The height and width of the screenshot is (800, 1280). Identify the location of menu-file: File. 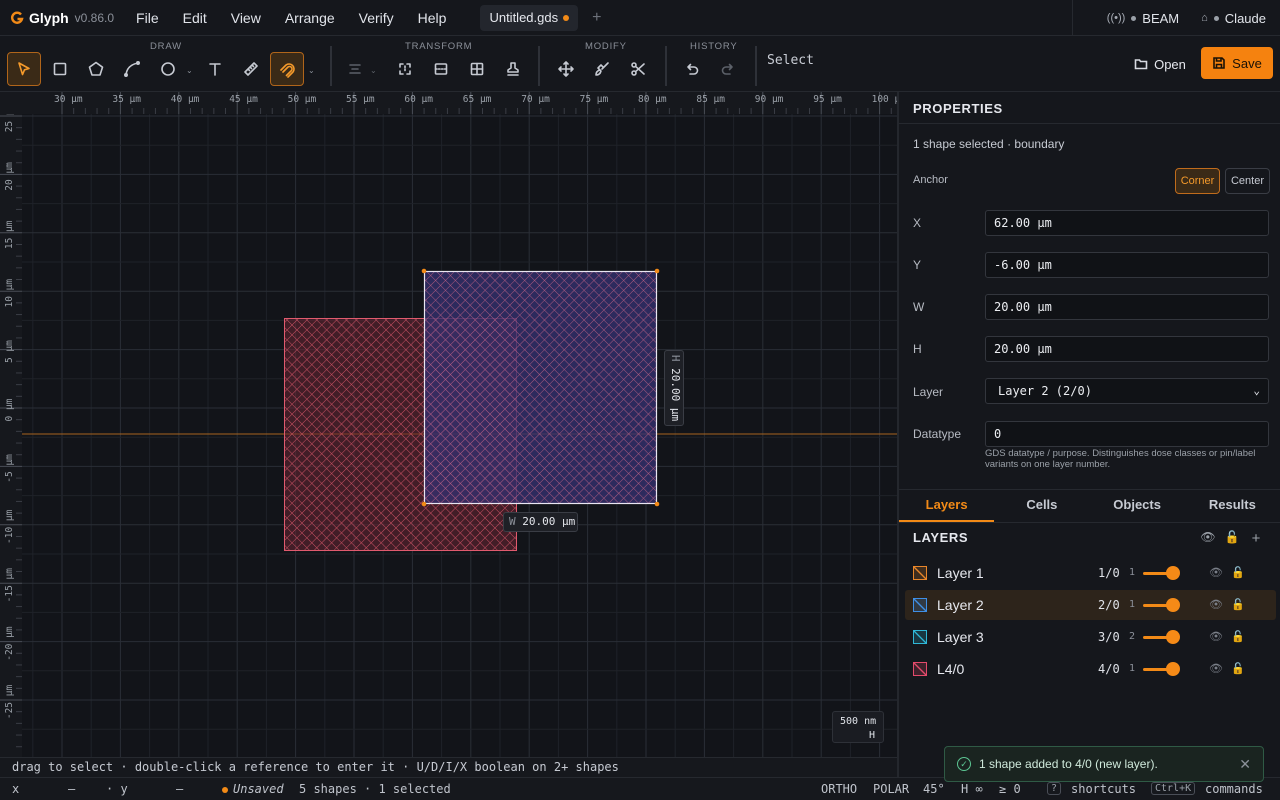
(147, 18).